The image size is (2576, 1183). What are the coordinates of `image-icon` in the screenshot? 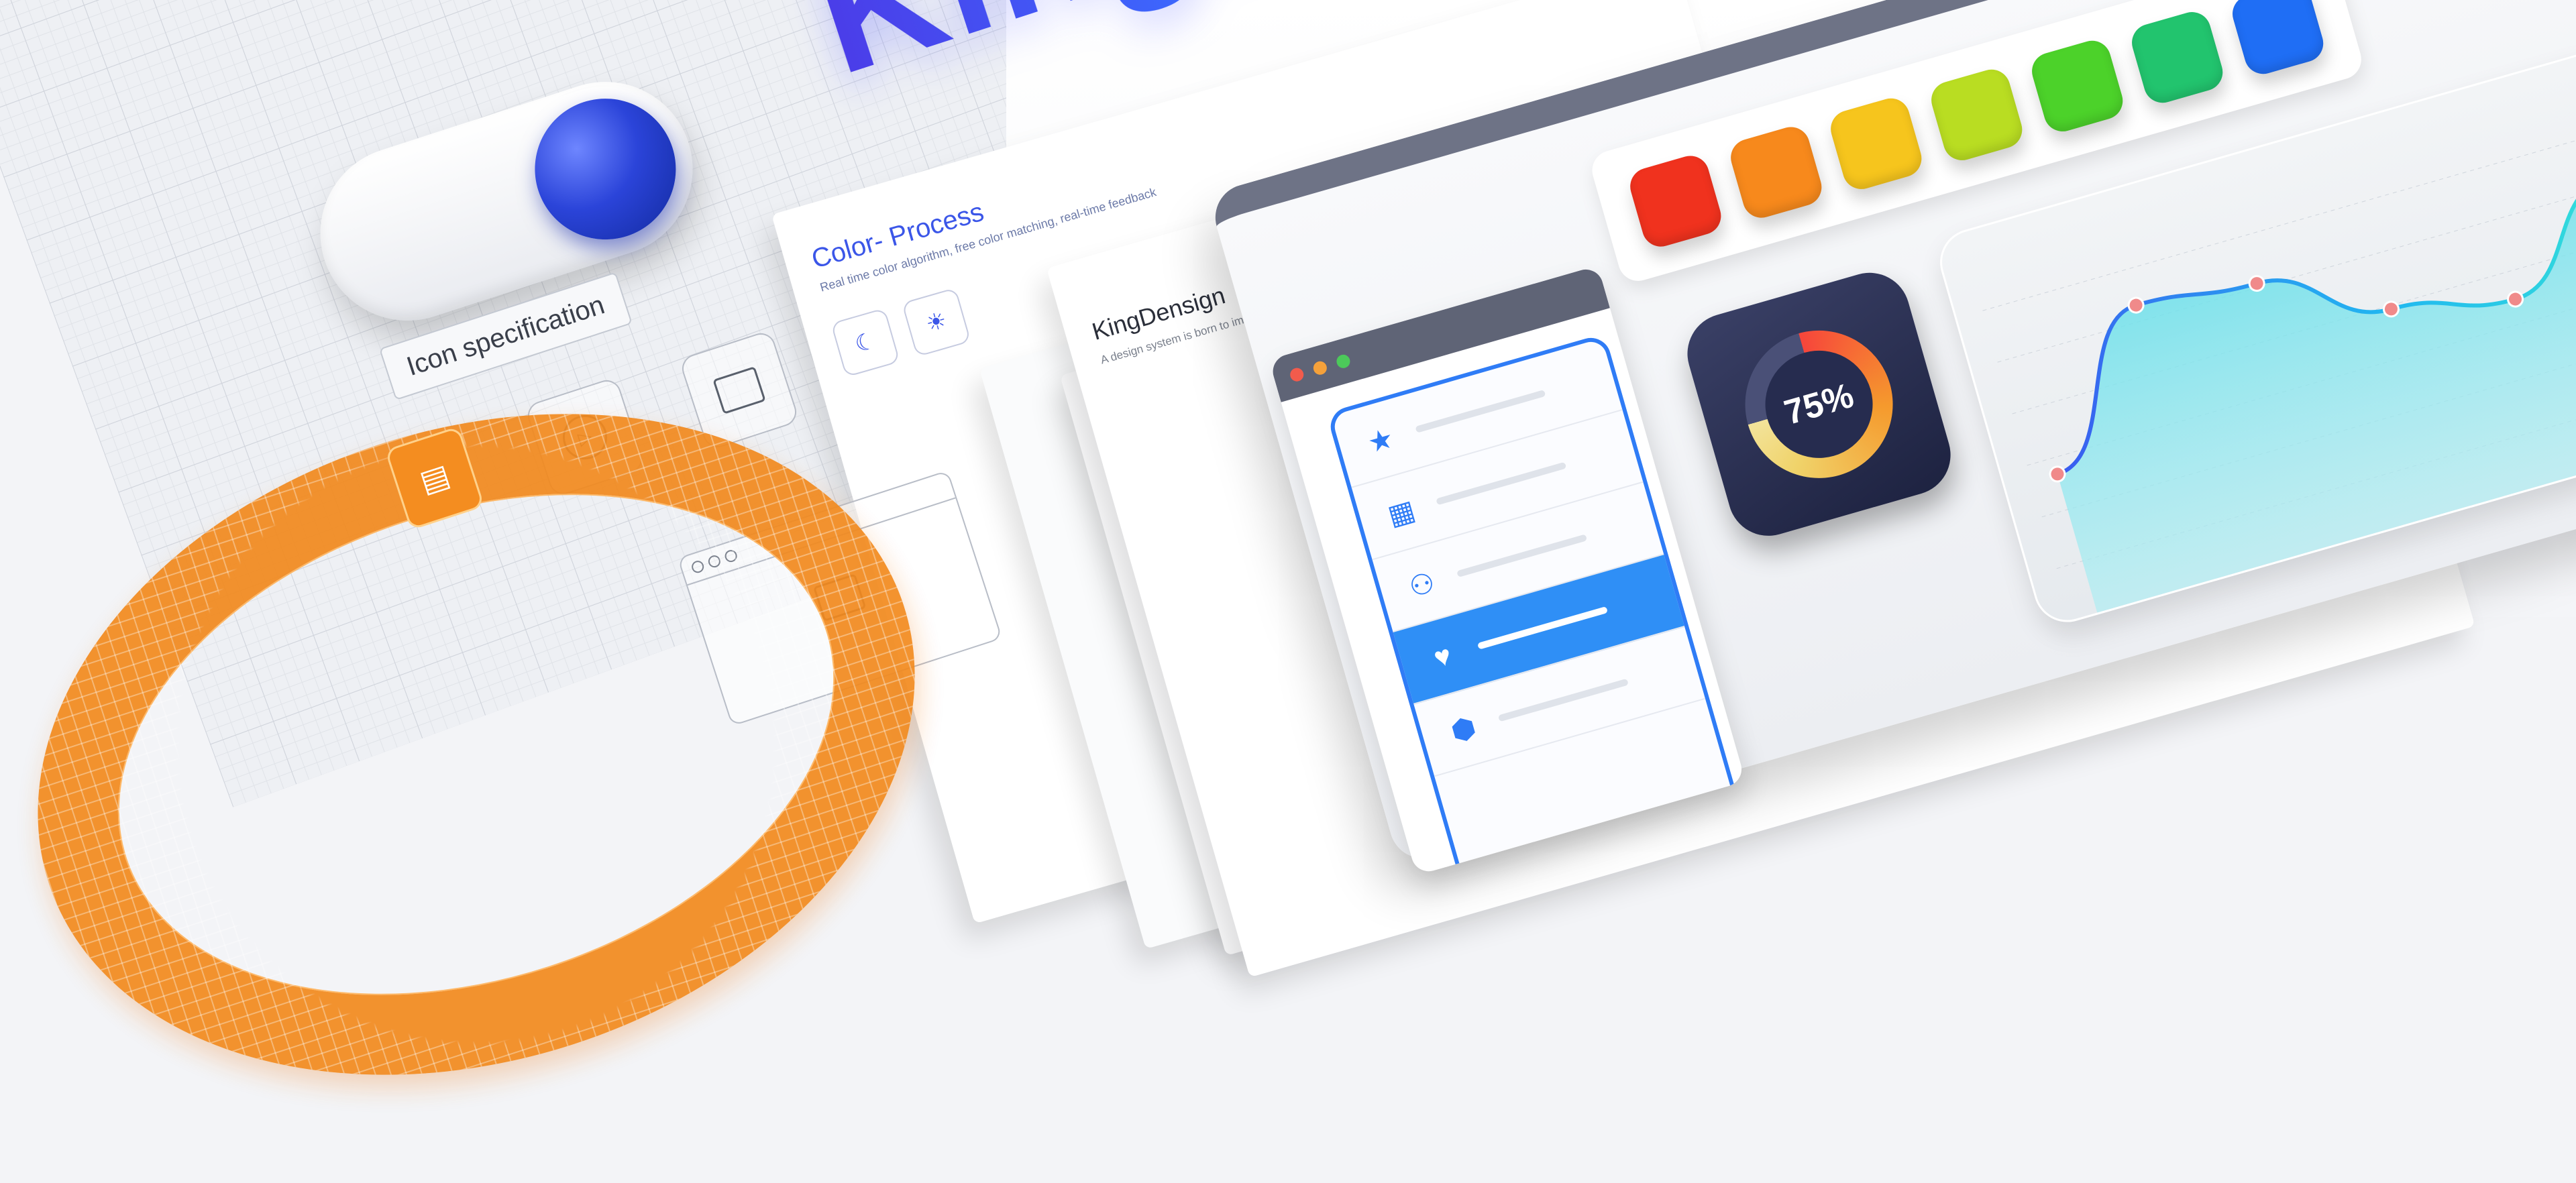 It's located at (739, 390).